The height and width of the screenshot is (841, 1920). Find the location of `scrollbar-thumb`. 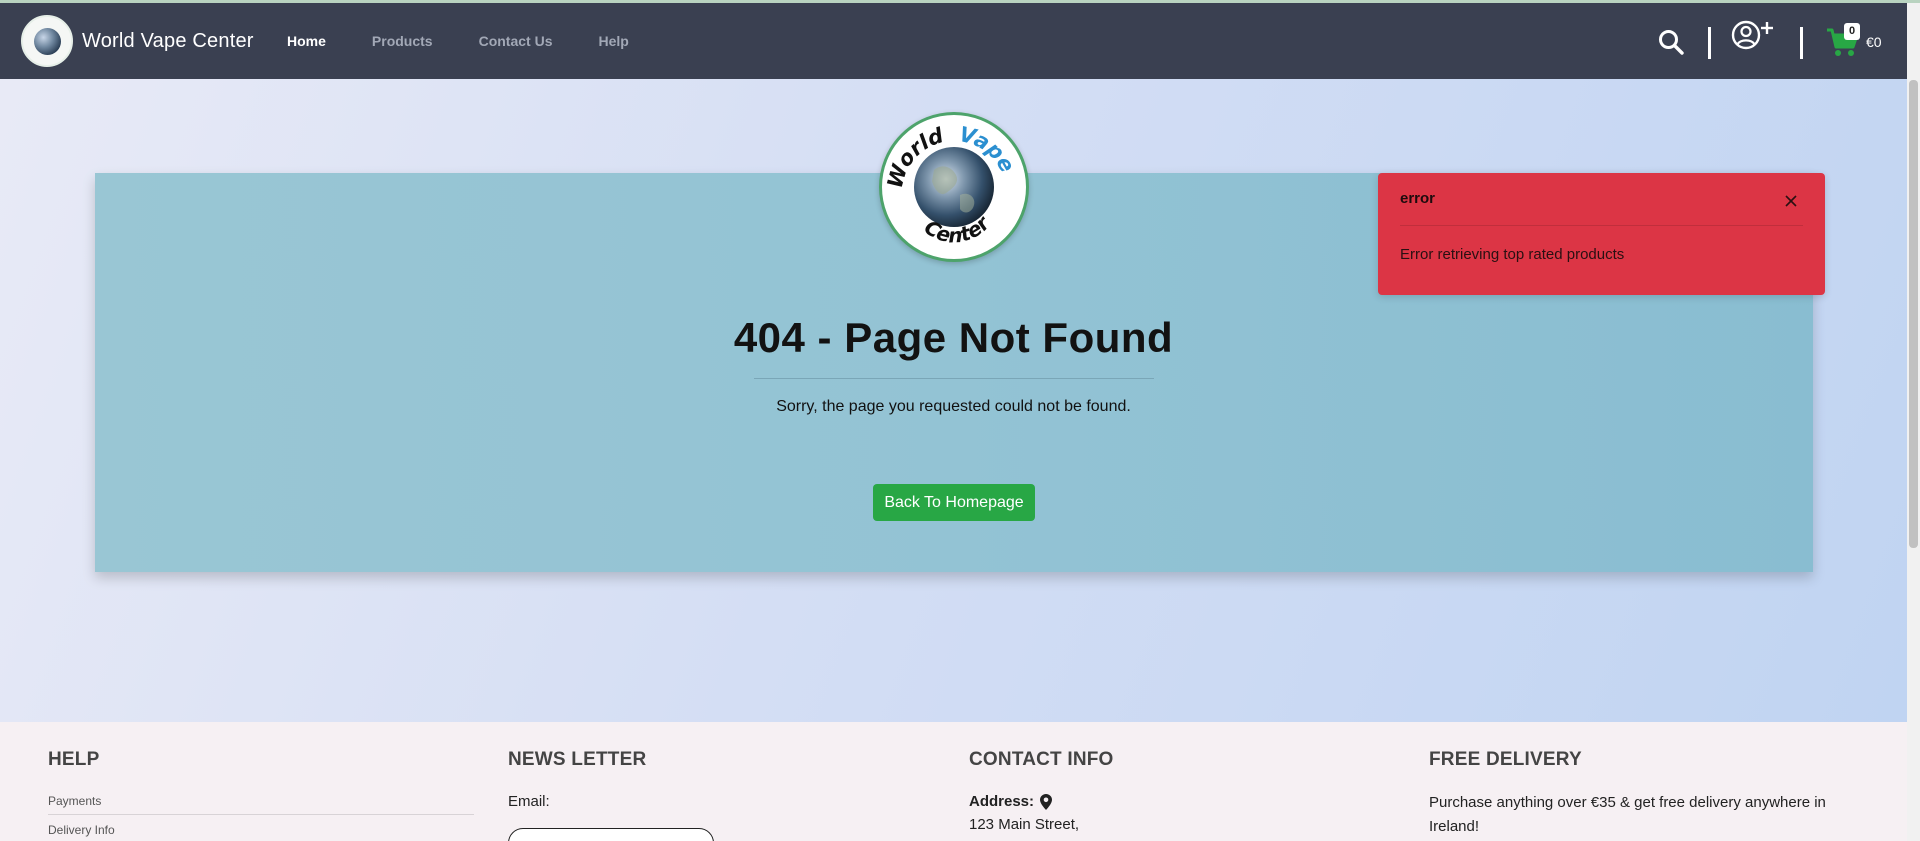

scrollbar-thumb is located at coordinates (1913, 314).